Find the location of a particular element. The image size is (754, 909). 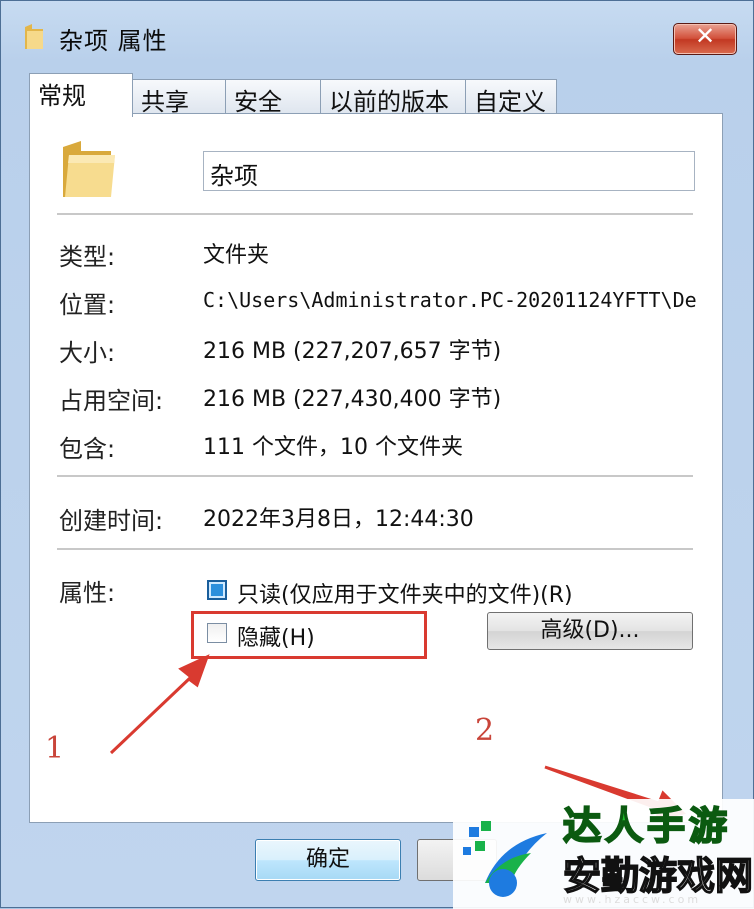

close-icon: ✕ is located at coordinates (705, 36).